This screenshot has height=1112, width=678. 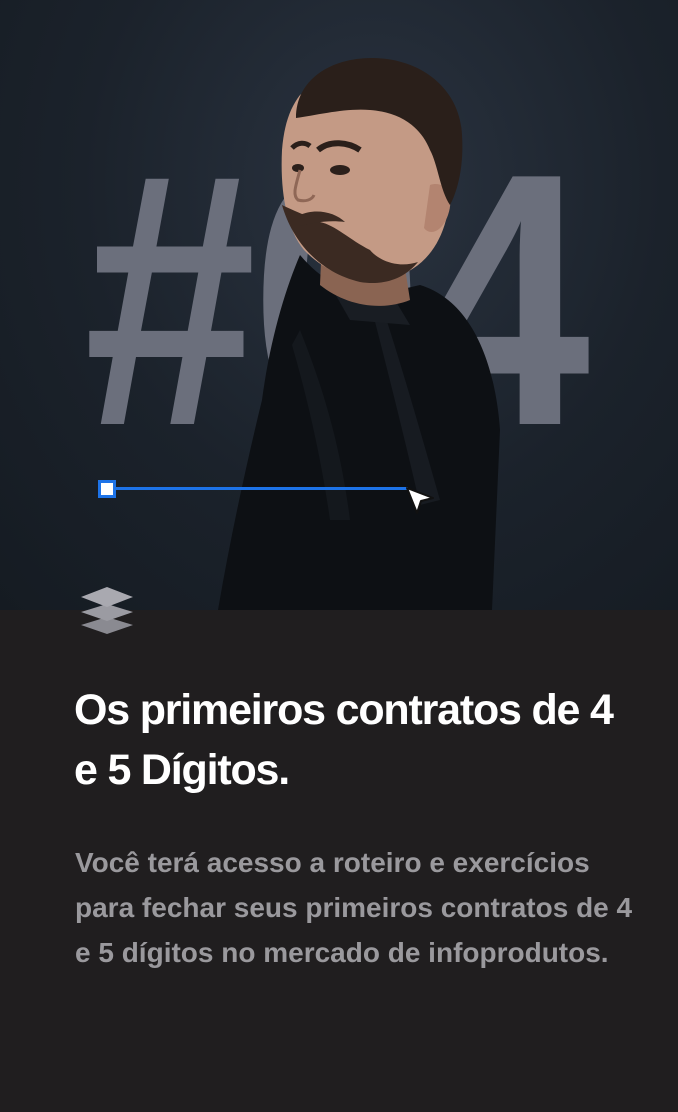 I want to click on card-title: Os primeiros contratos de 4 e 5 Dígitos., so click(x=344, y=740).